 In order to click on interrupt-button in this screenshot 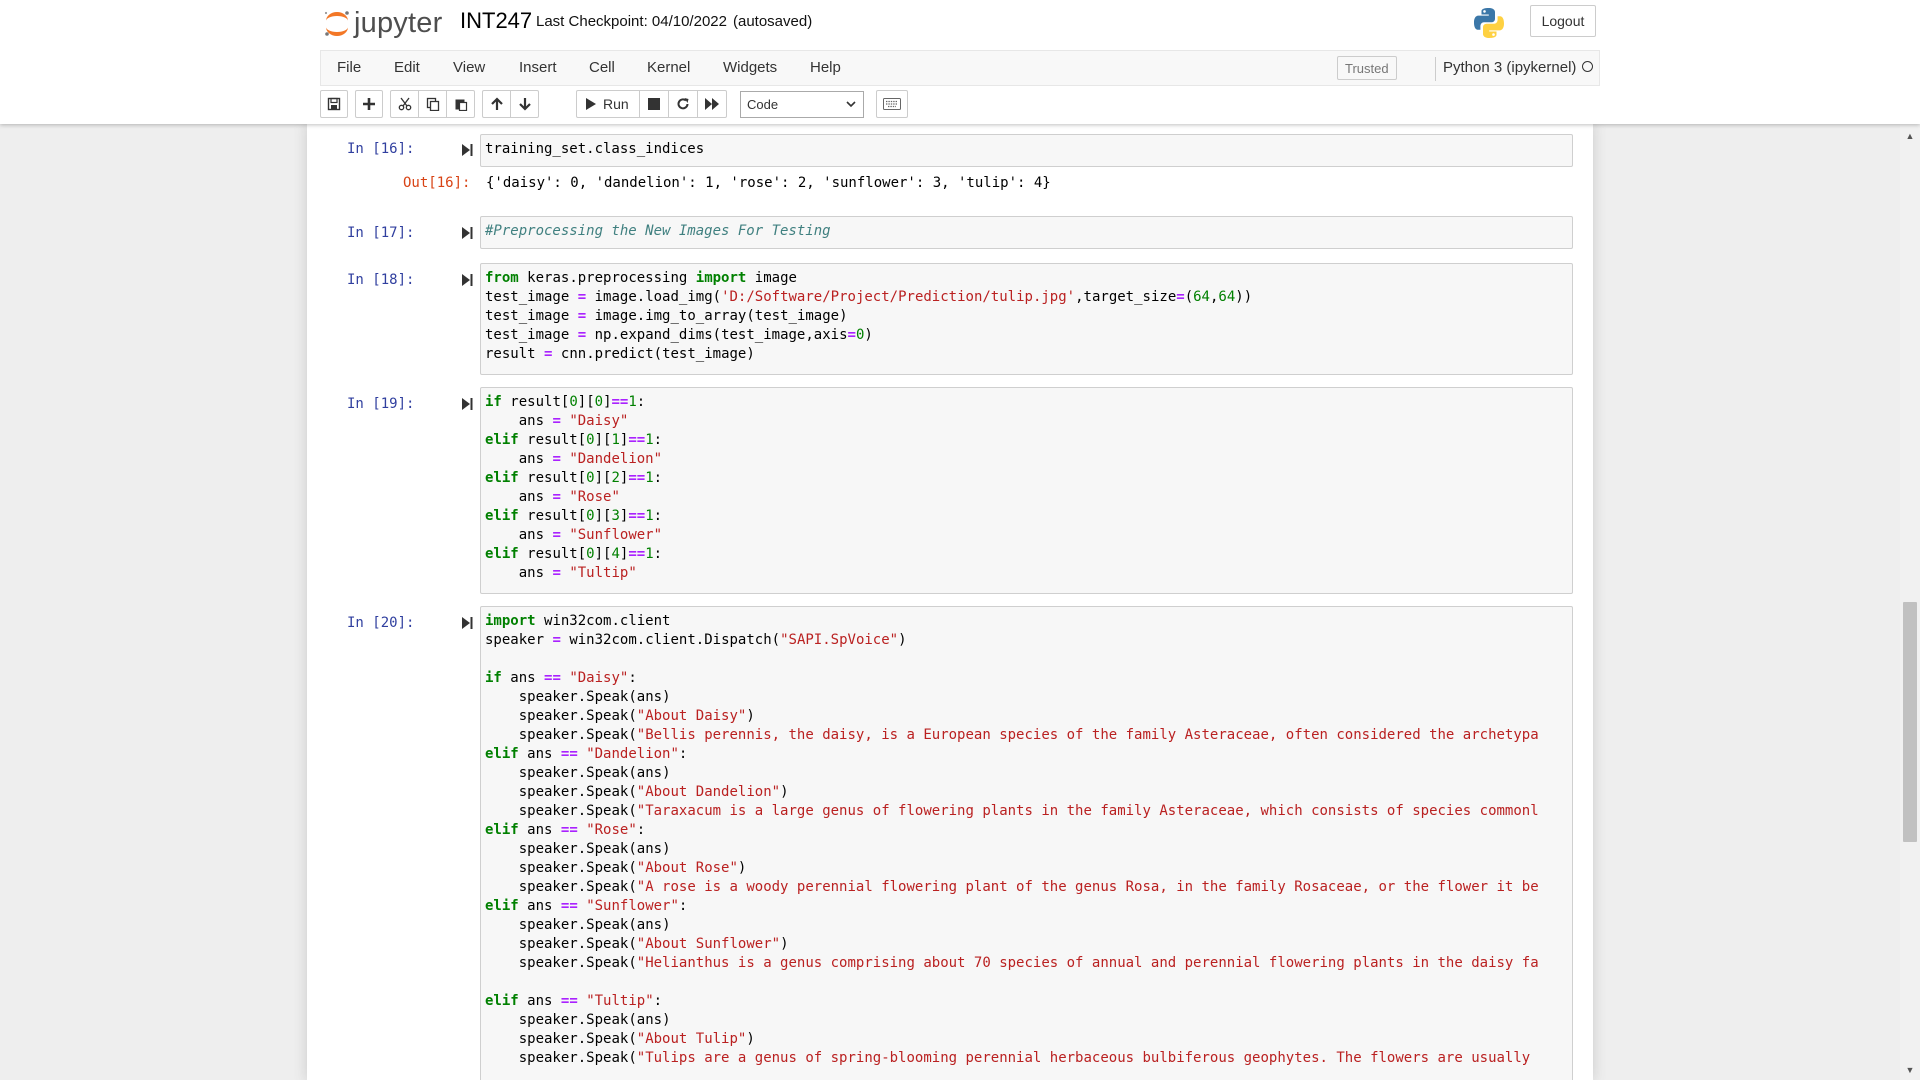, I will do `click(654, 104)`.